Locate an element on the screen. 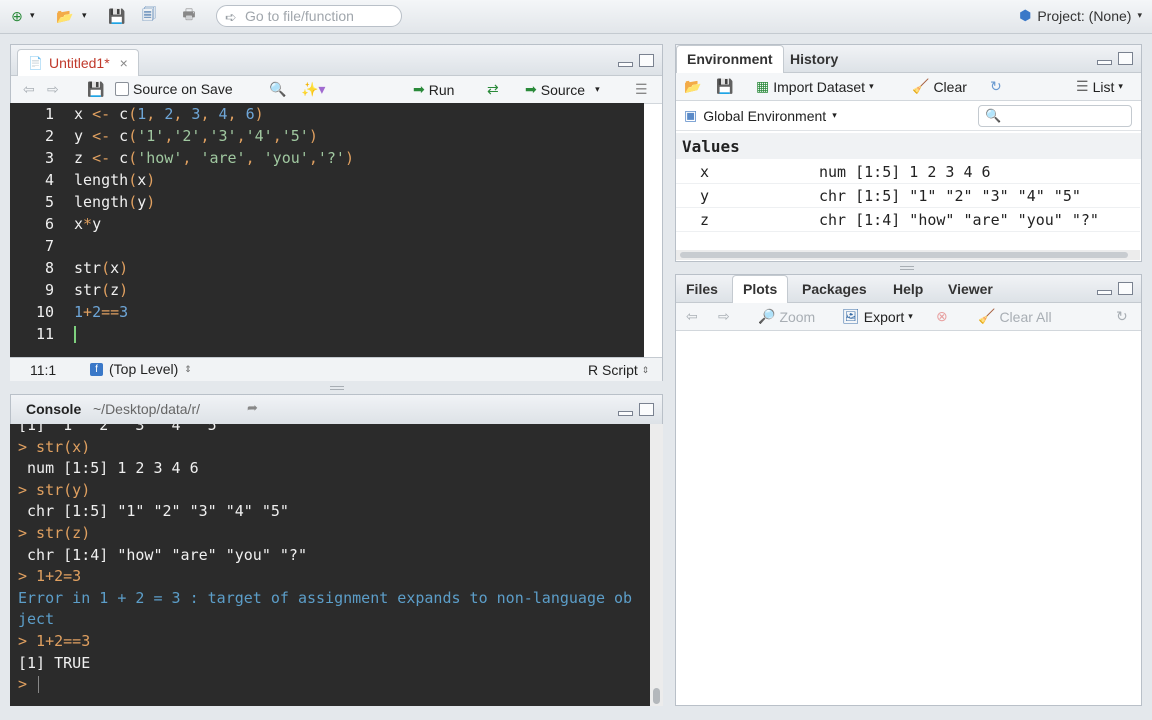 The image size is (1152, 720). code-line: 4 length(x) is located at coordinates (327, 180).